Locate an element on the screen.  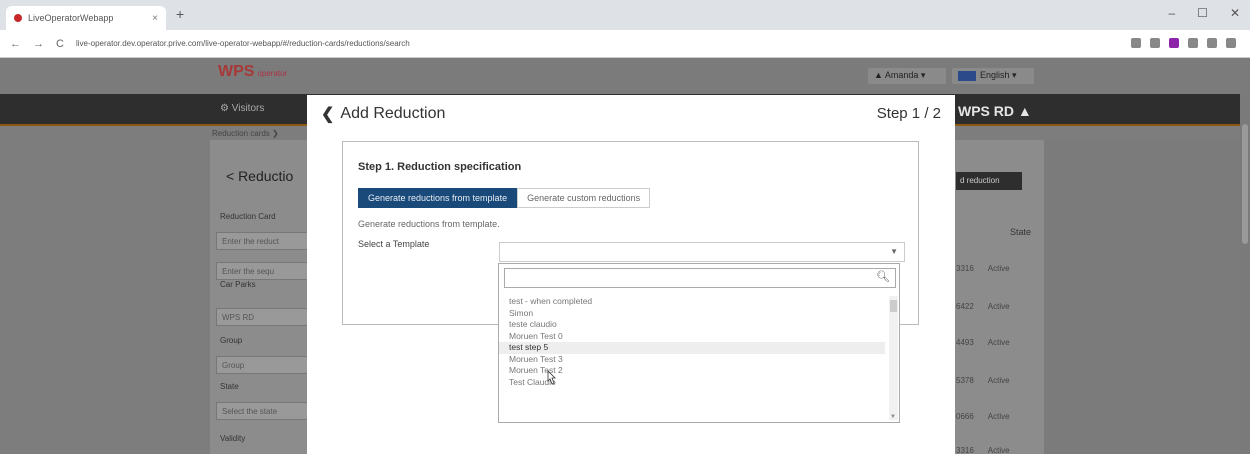
tab-title: LiveOperatorWebapp is located at coordinates (71, 18).